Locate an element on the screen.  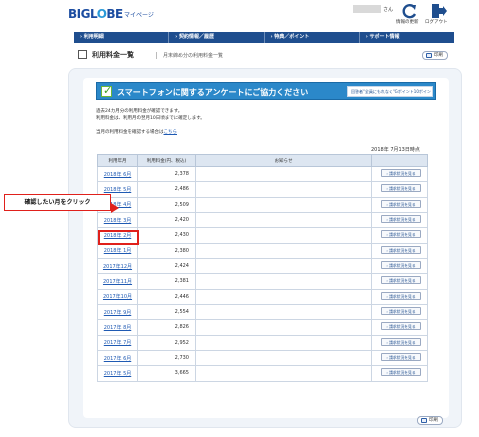
table-row: 2018年 1月 2,380 › 請求状況を見る is located at coordinates (262, 250).